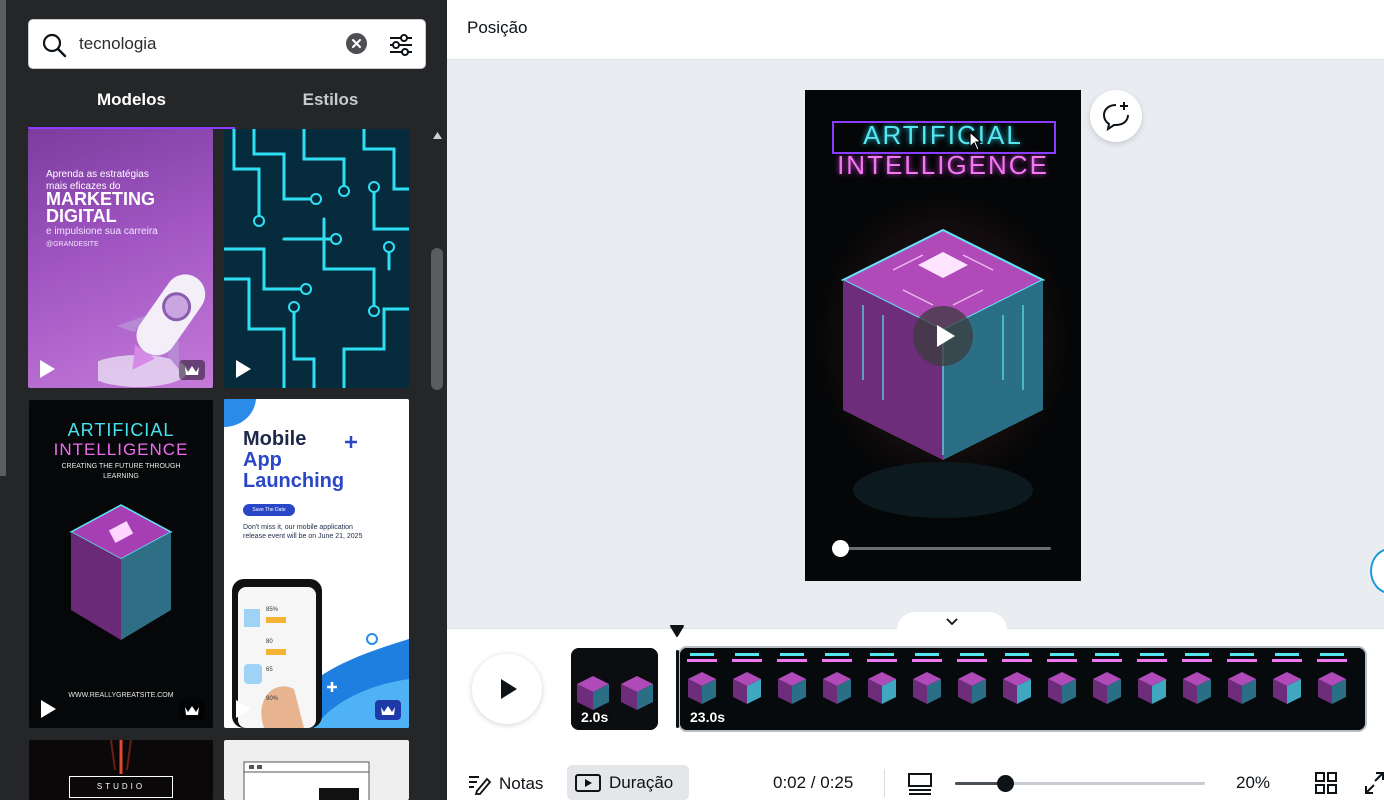  Describe the element at coordinates (595, 717) in the screenshot. I see `clip-duration: 2.0s` at that location.